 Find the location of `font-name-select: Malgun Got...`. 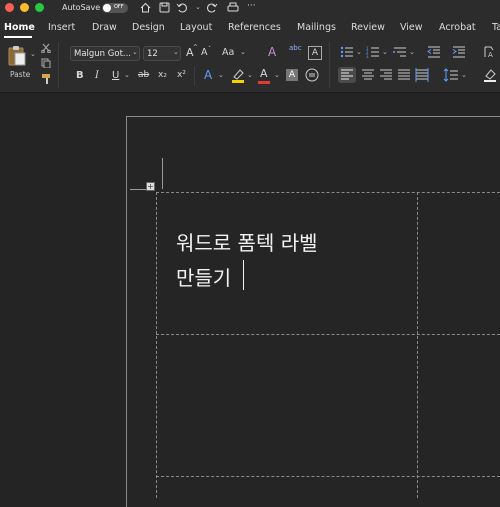

font-name-select: Malgun Got... is located at coordinates (105, 53).